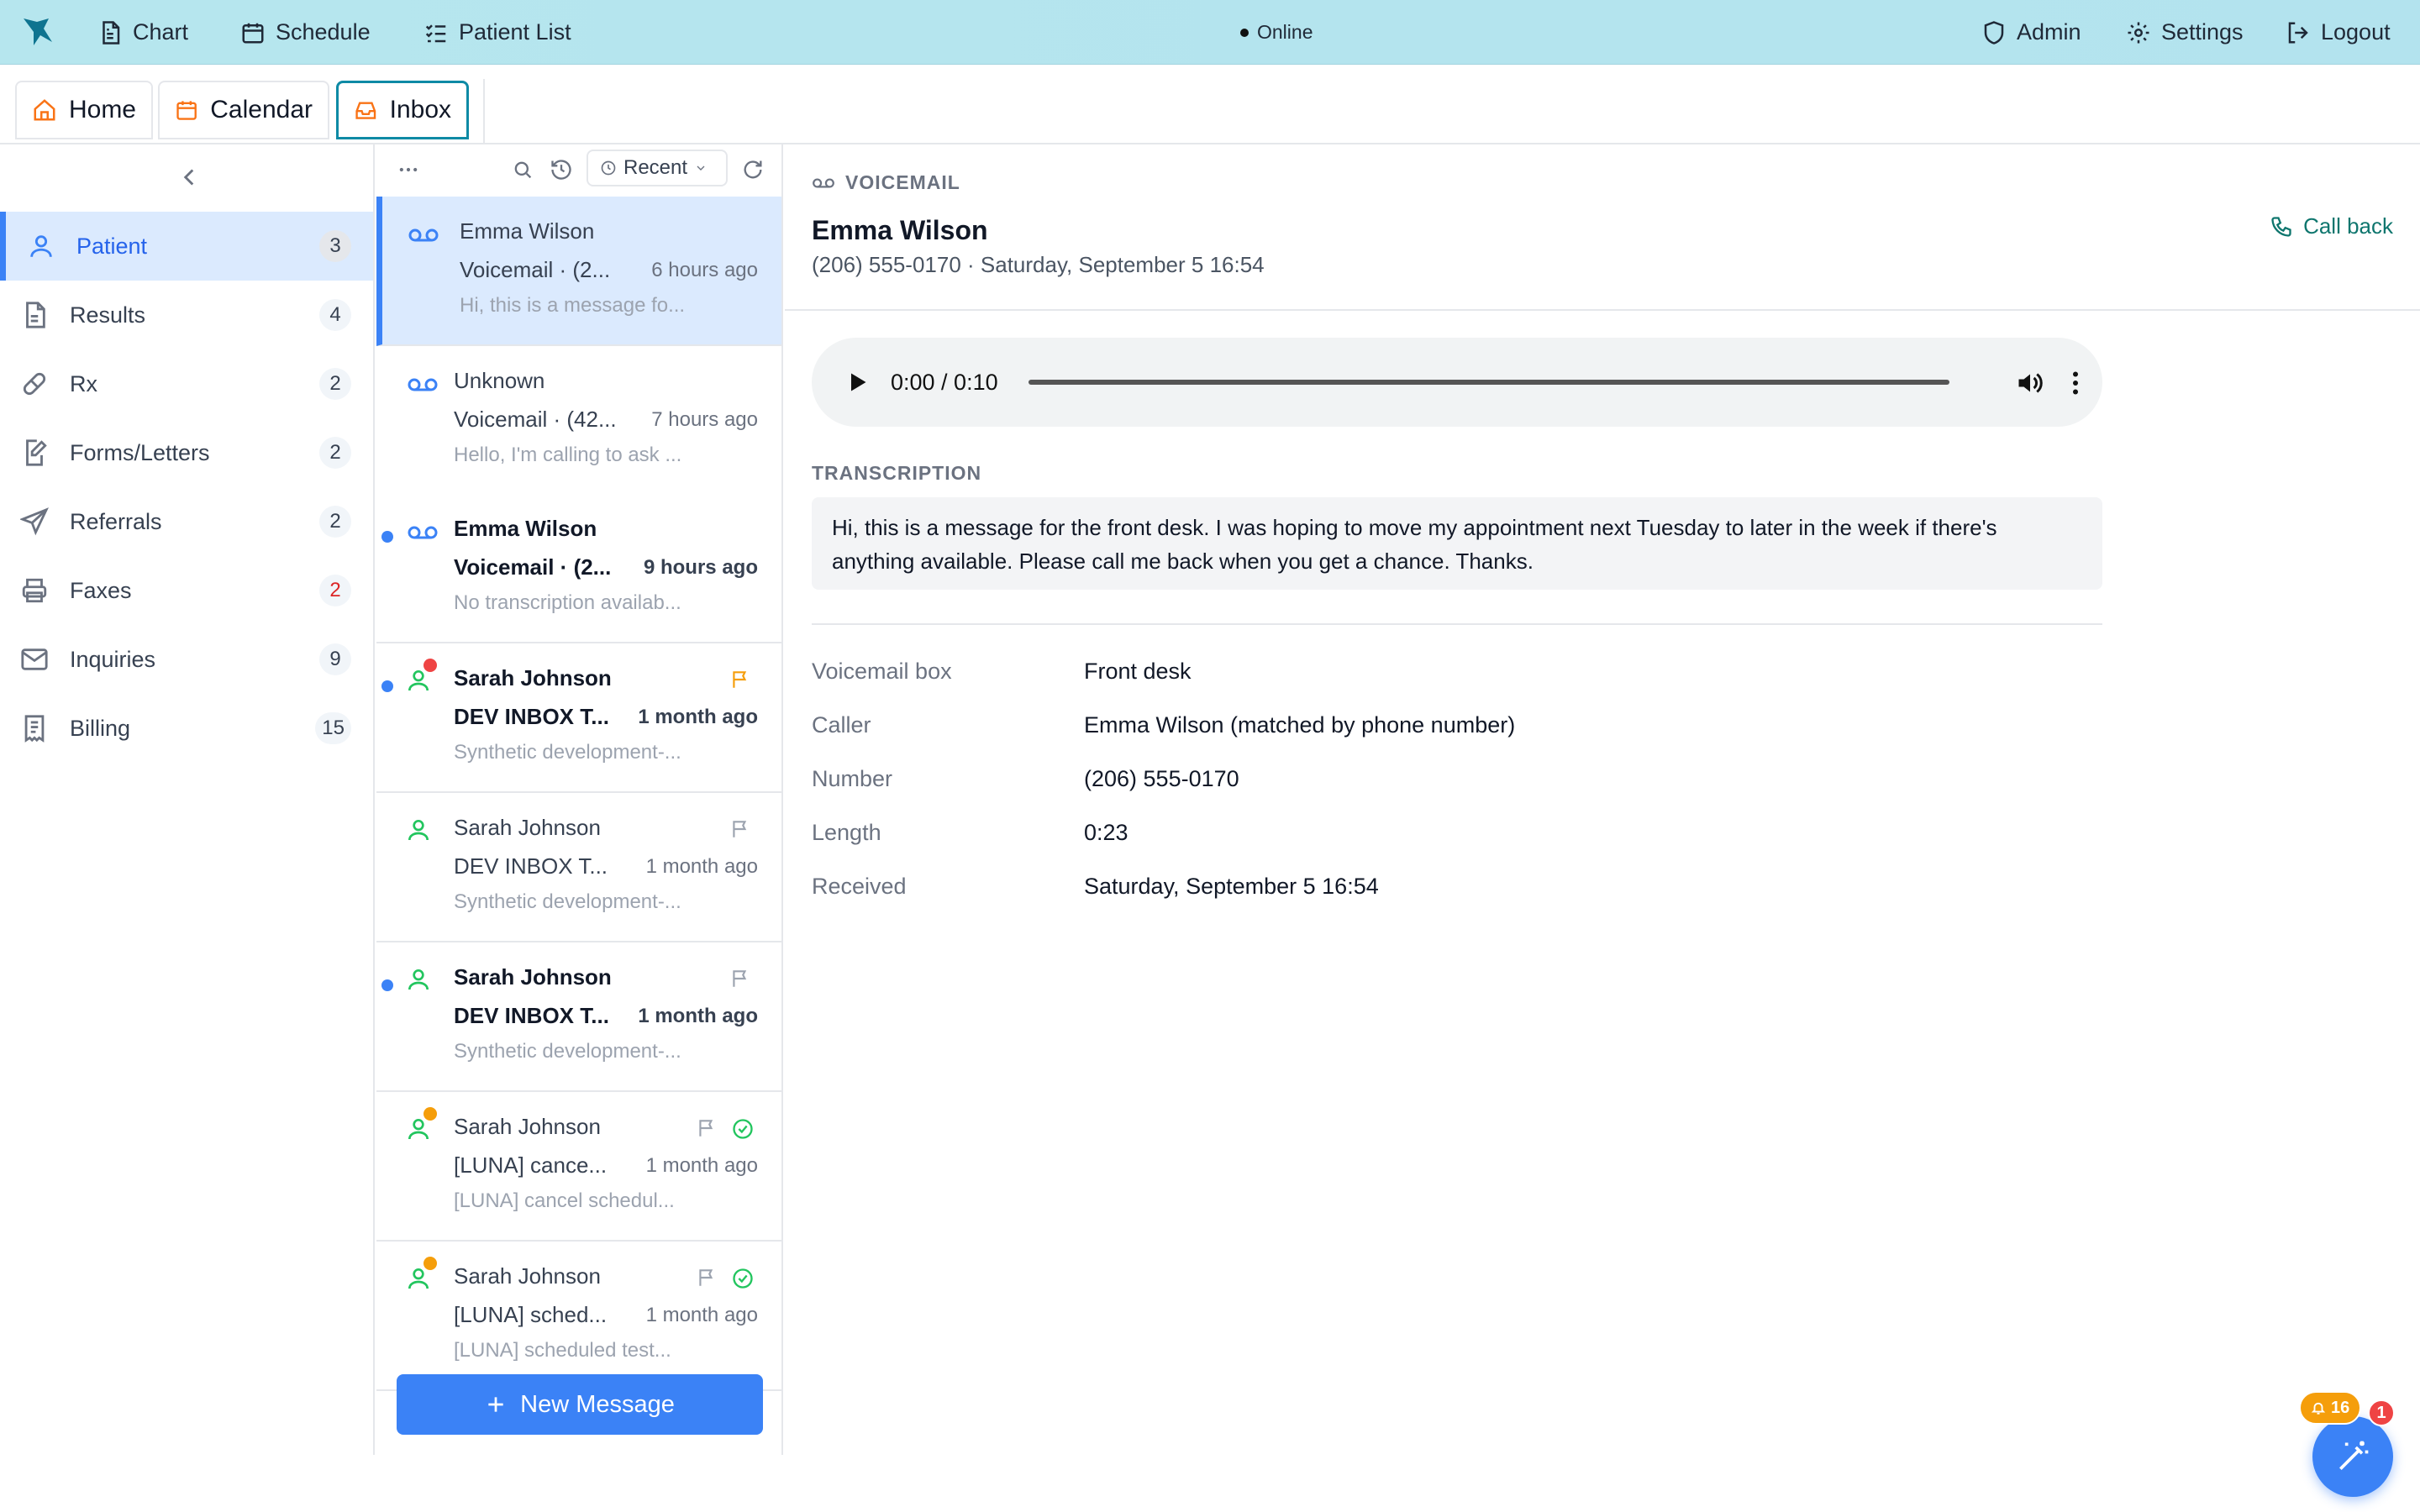  Describe the element at coordinates (84, 110) in the screenshot. I see `tab-home: Home` at that location.